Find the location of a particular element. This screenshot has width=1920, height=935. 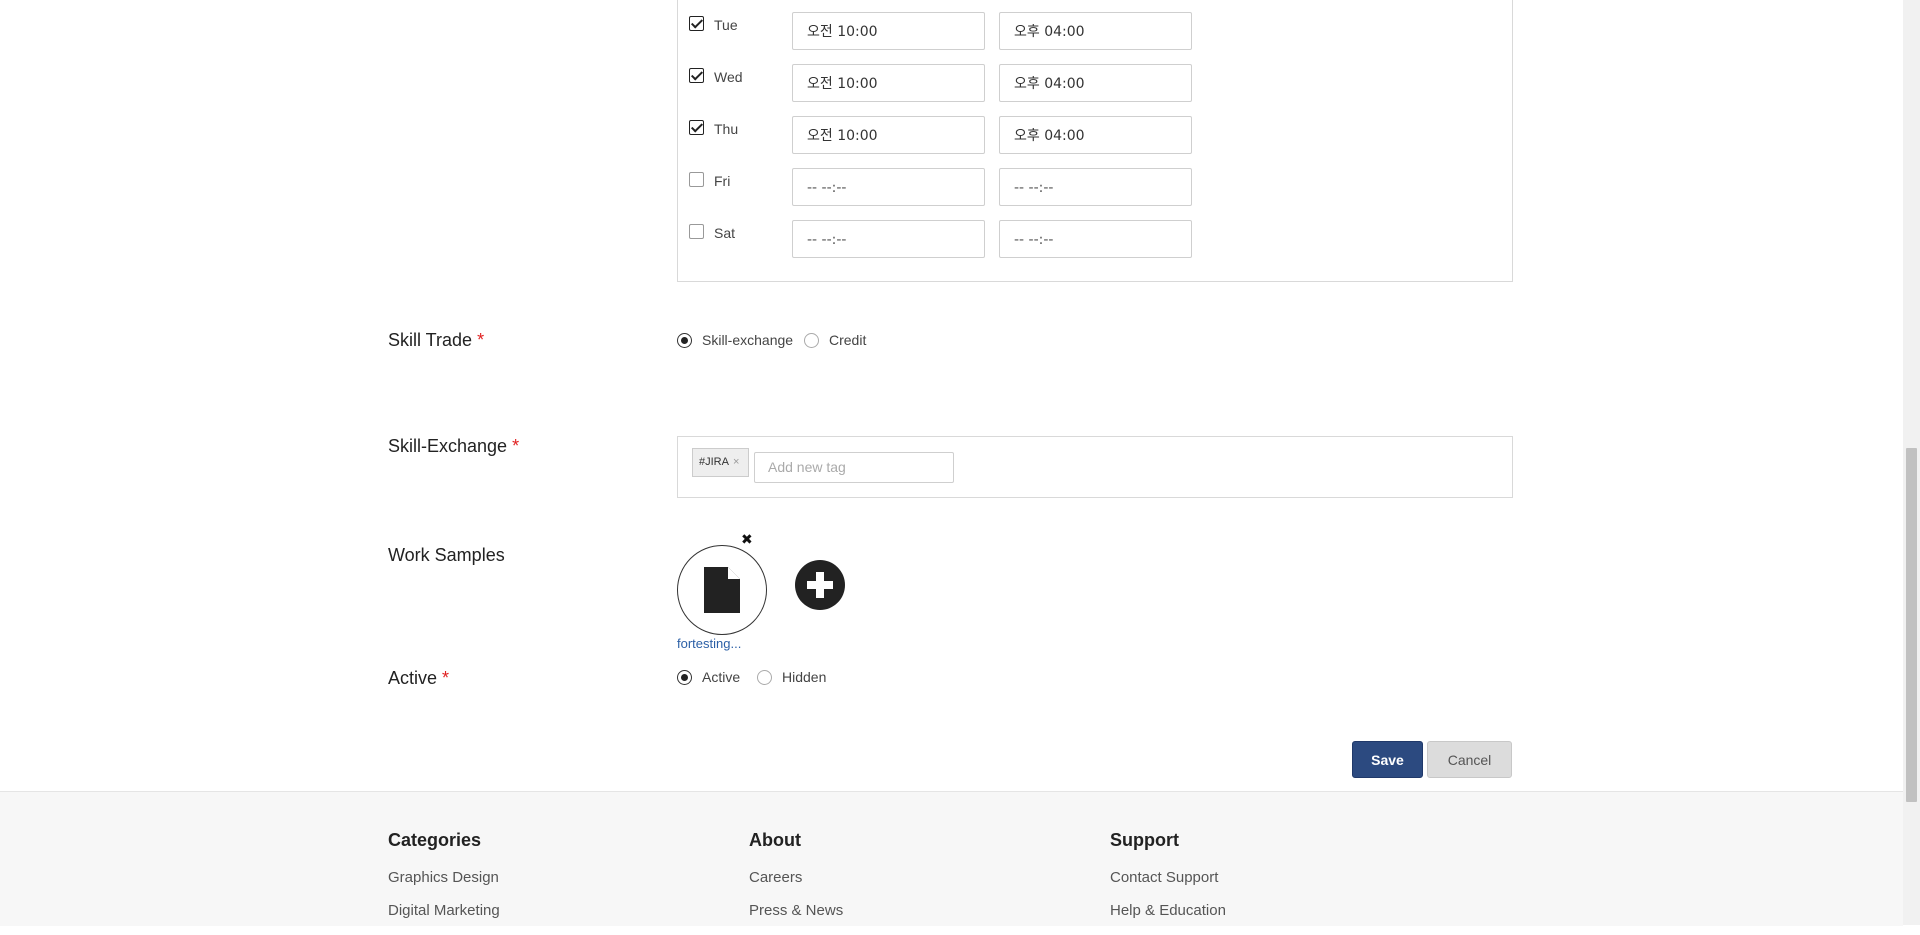

save-button: Save is located at coordinates (1387, 759).